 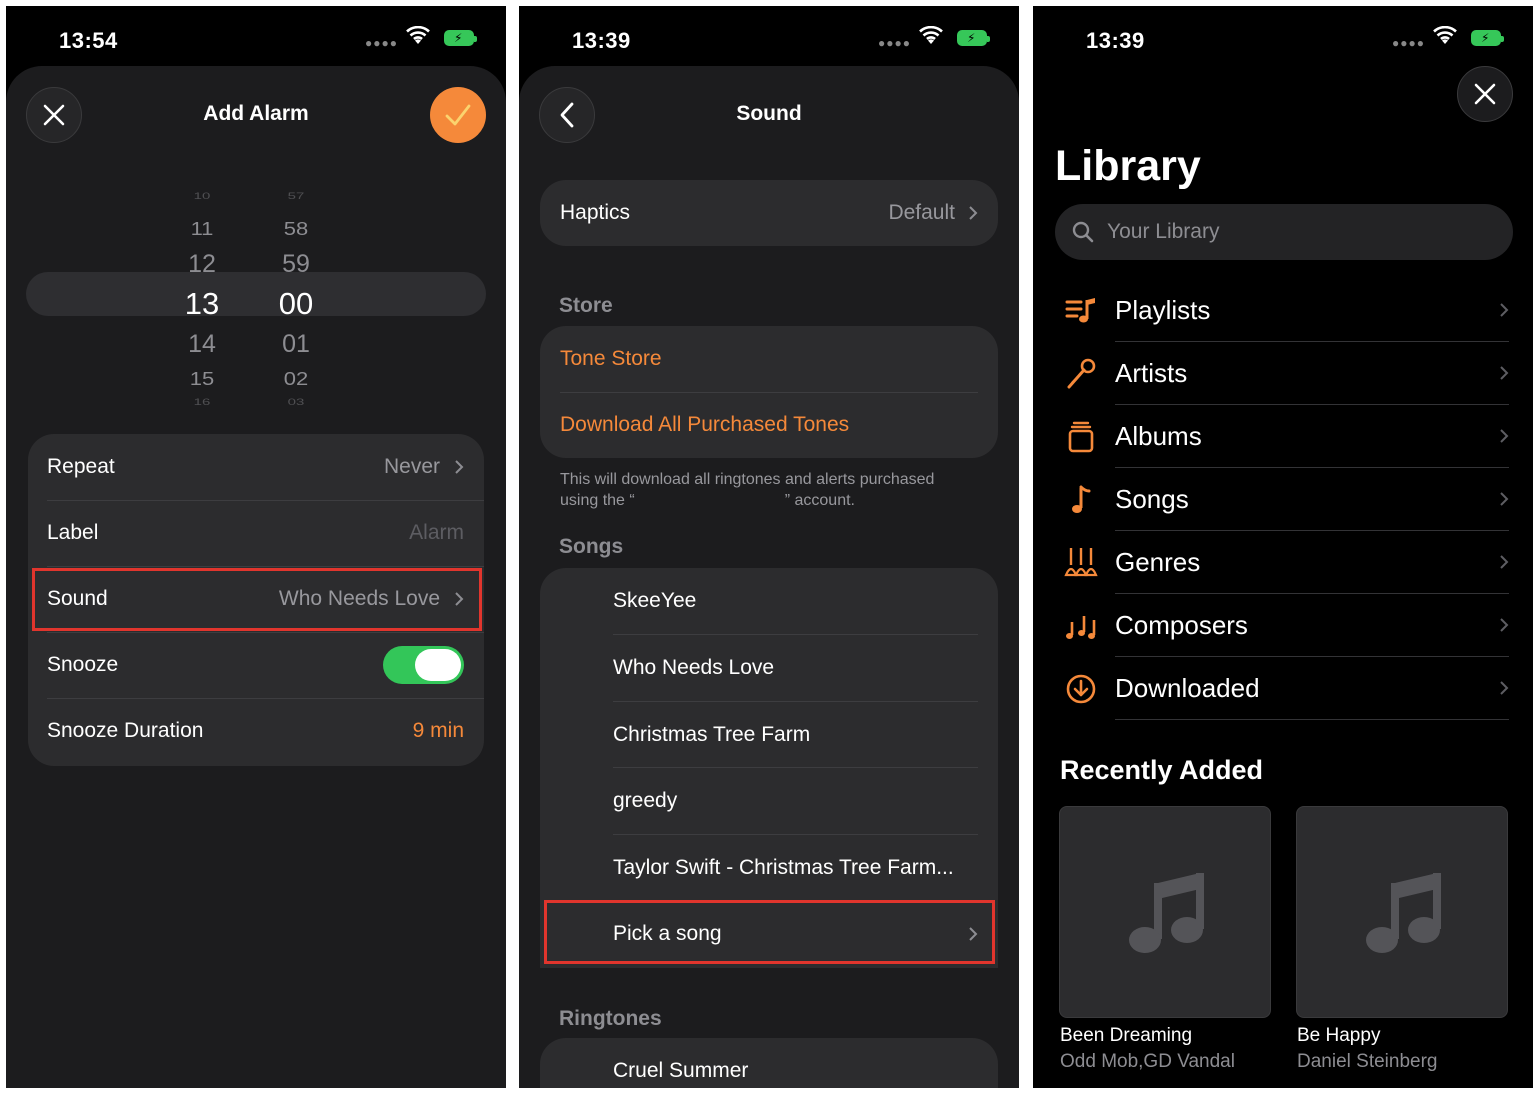 What do you see at coordinates (296, 402) in the screenshot?
I see `minute-option: 03` at bounding box center [296, 402].